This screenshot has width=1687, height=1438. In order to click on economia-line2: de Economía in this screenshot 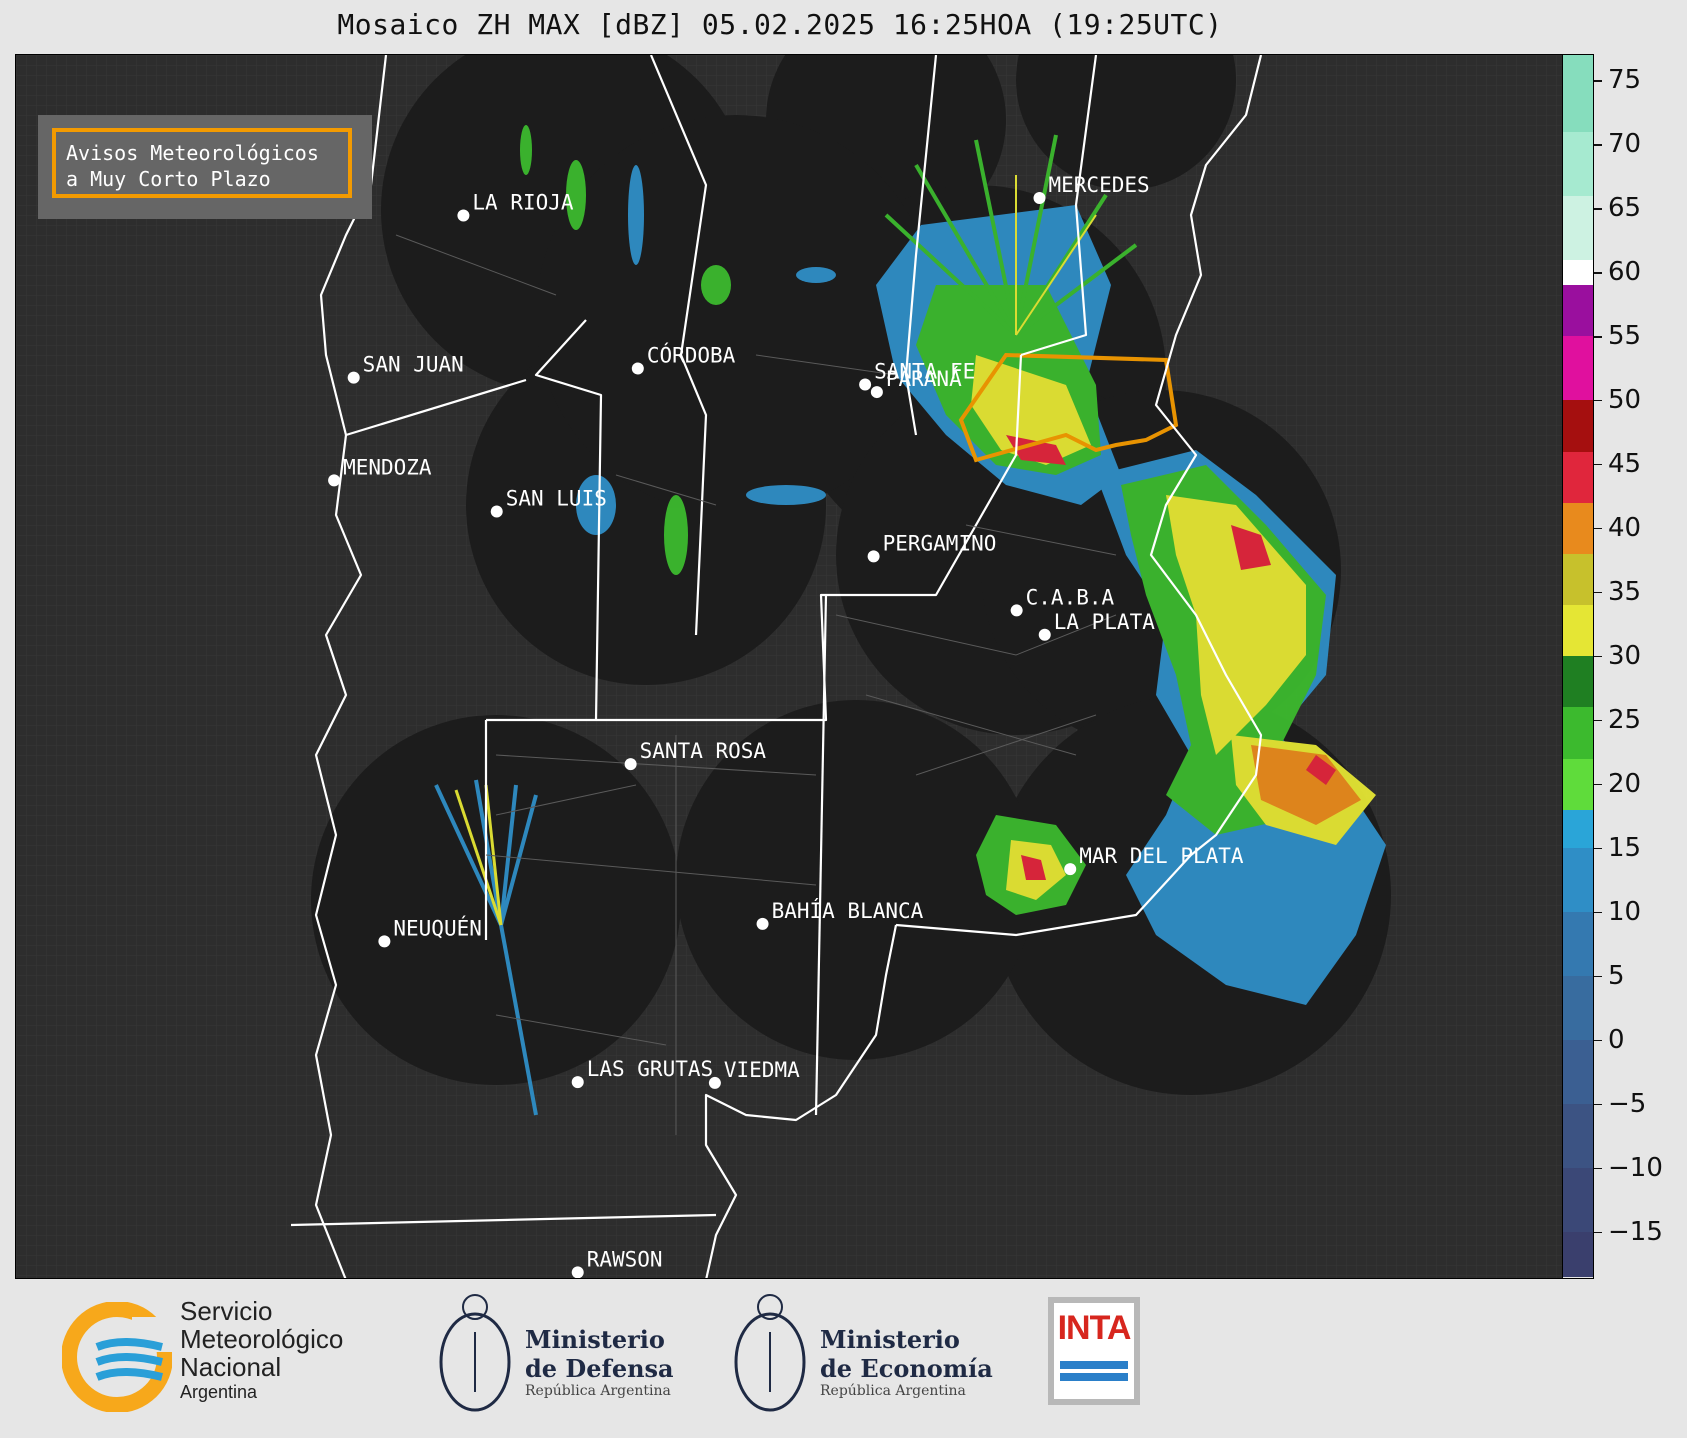, I will do `click(906, 1368)`.